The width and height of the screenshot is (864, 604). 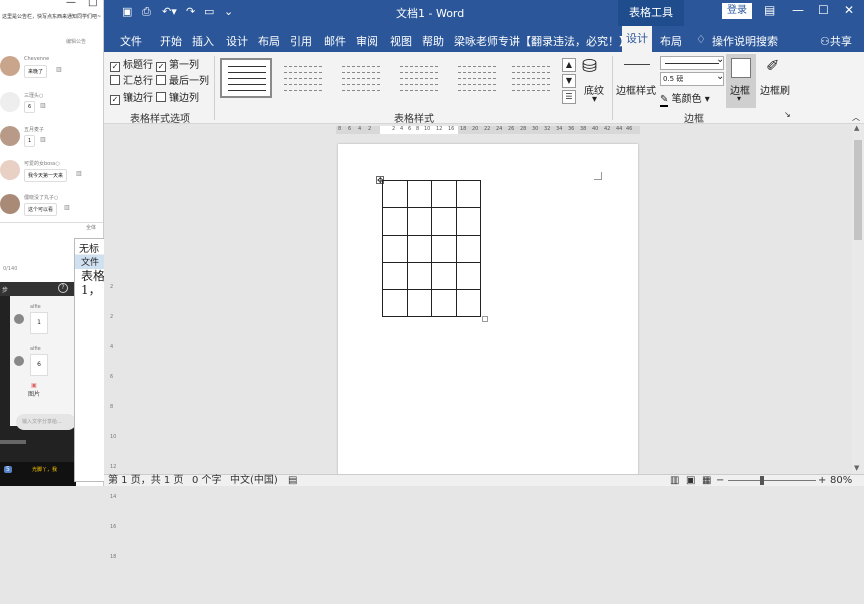 I want to click on ribbon-display-icon: ▤, so click(x=769, y=10).